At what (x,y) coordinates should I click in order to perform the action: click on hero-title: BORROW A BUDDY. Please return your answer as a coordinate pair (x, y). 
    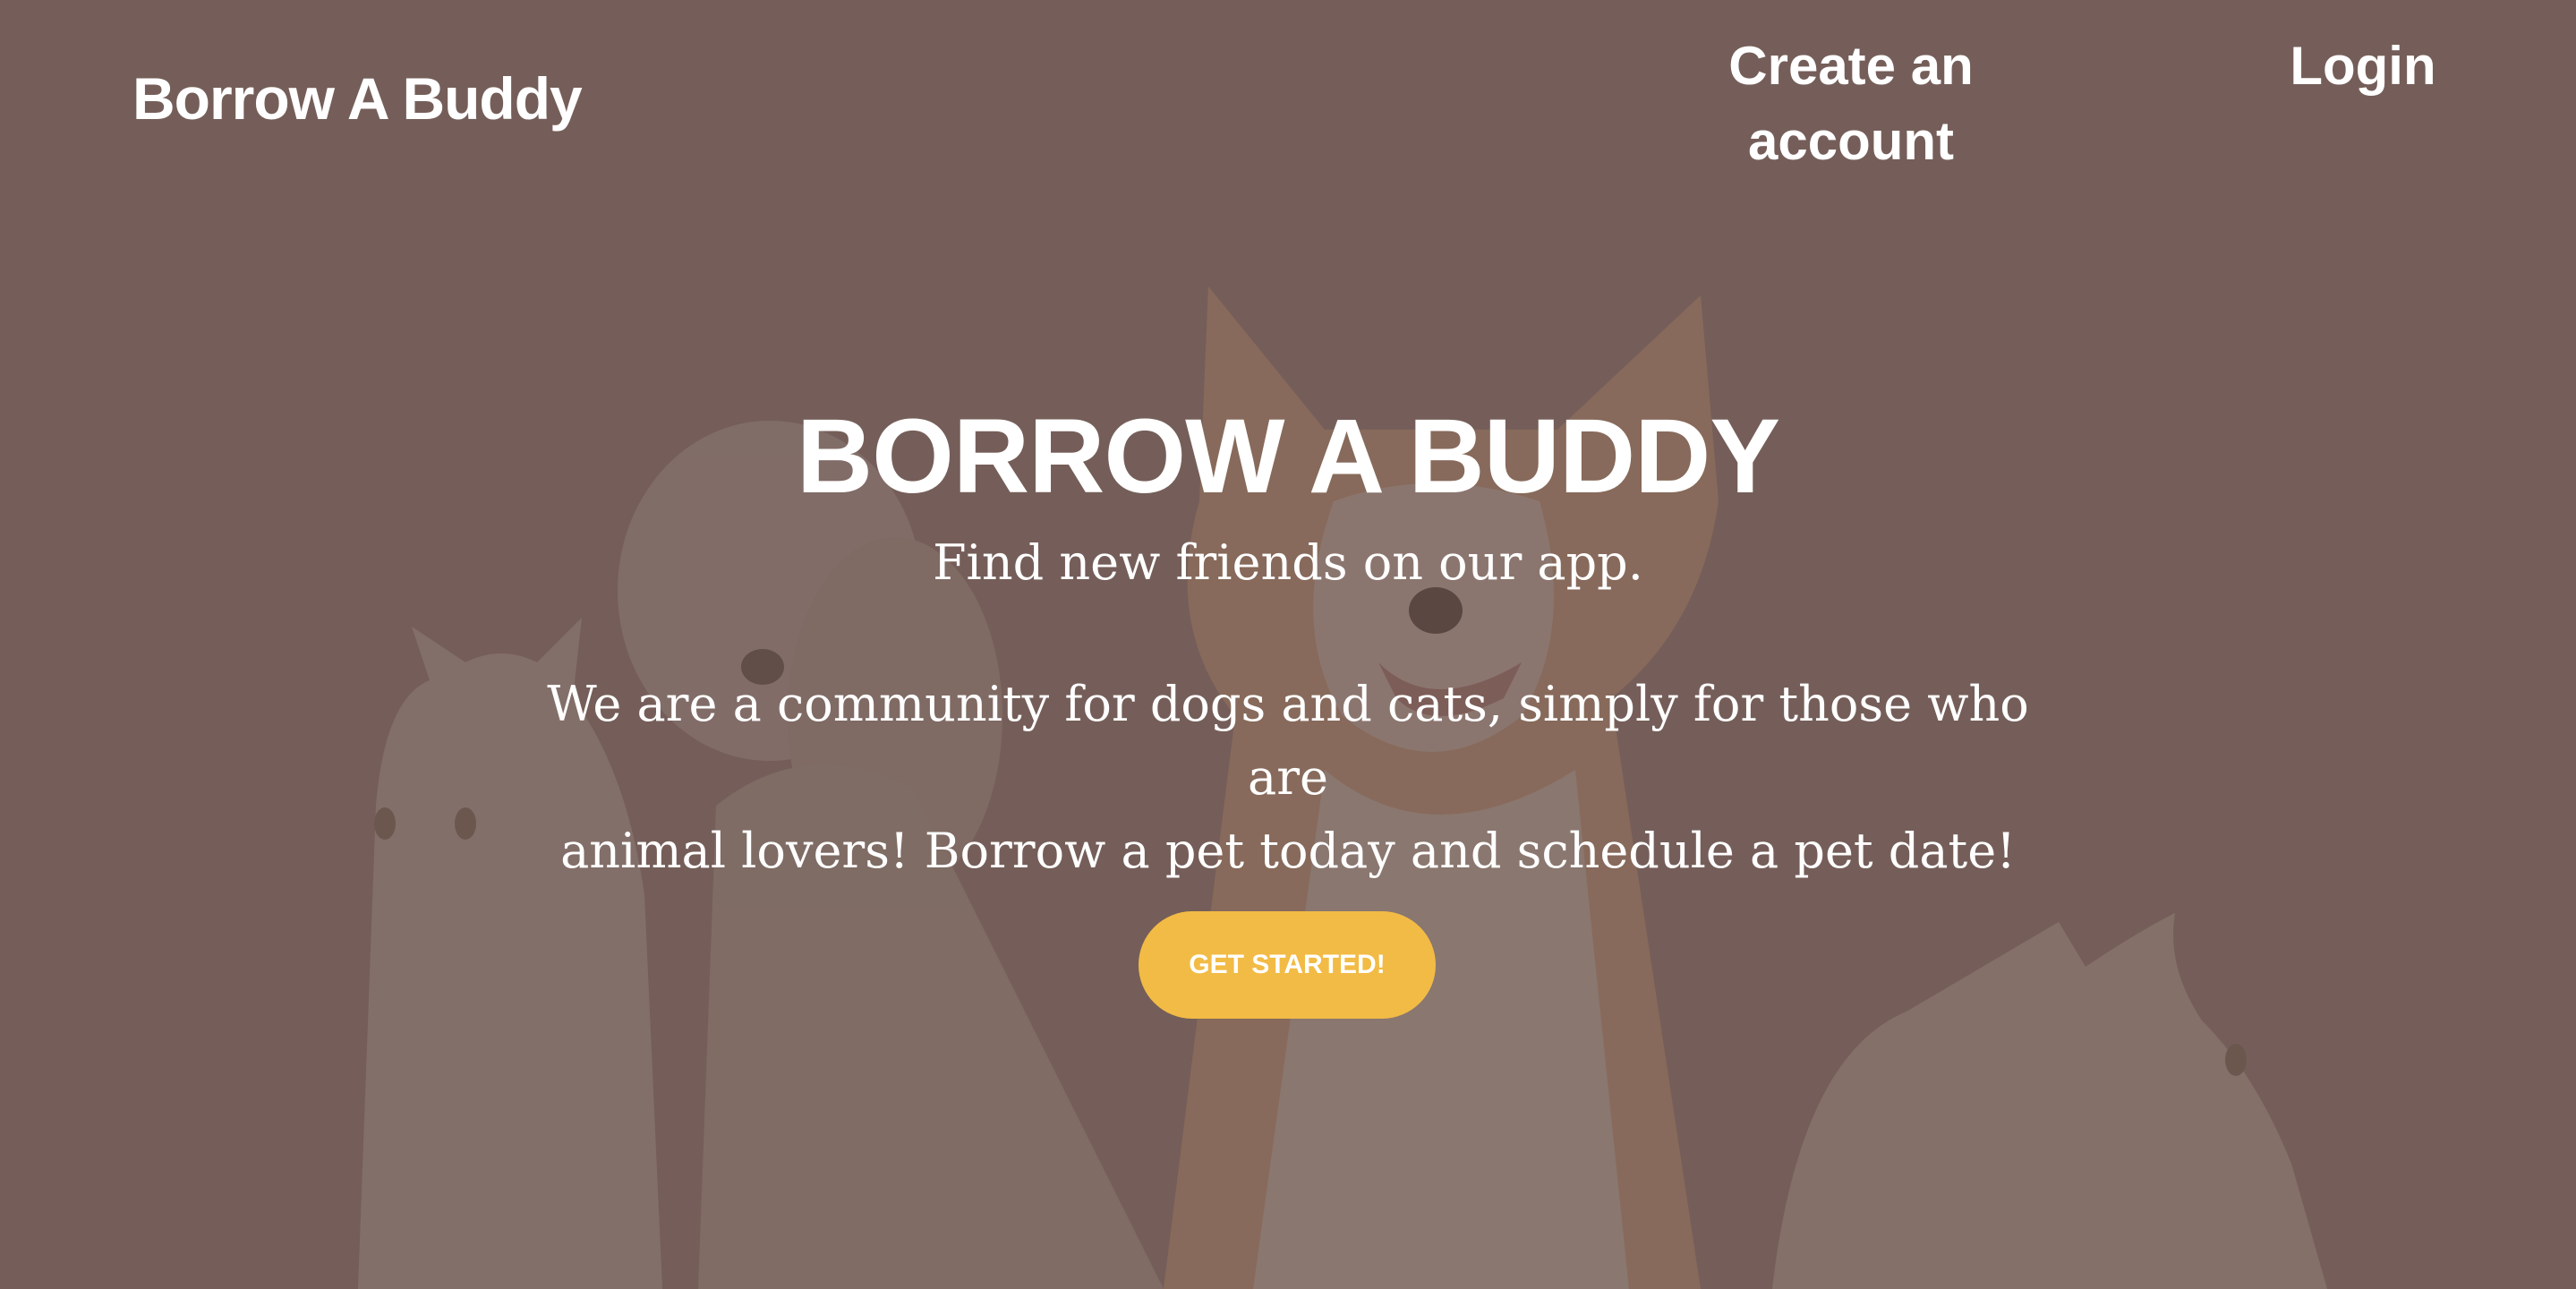
    Looking at the image, I should click on (1288, 456).